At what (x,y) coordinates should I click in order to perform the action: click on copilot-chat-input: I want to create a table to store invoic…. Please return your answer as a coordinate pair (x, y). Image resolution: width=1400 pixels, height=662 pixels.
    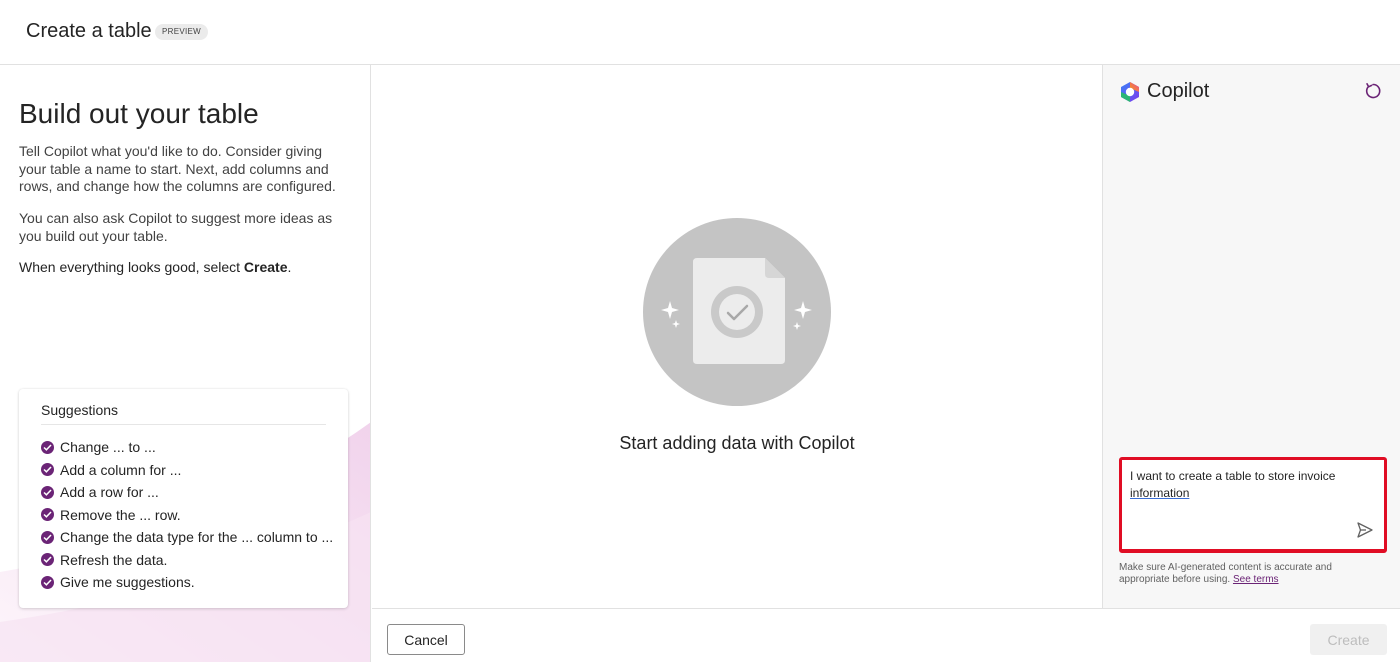
    Looking at the image, I should click on (1253, 505).